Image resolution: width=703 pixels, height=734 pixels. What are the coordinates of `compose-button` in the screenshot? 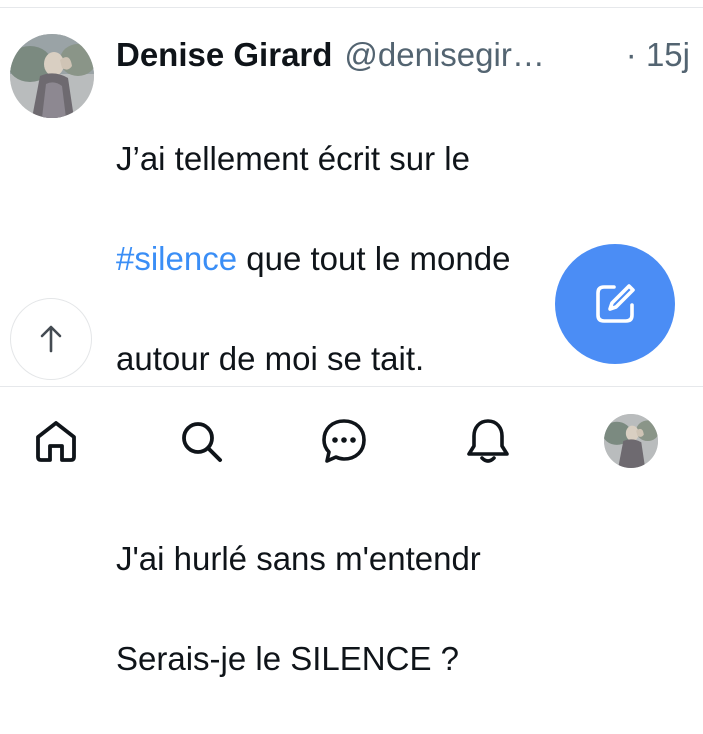 It's located at (615, 304).